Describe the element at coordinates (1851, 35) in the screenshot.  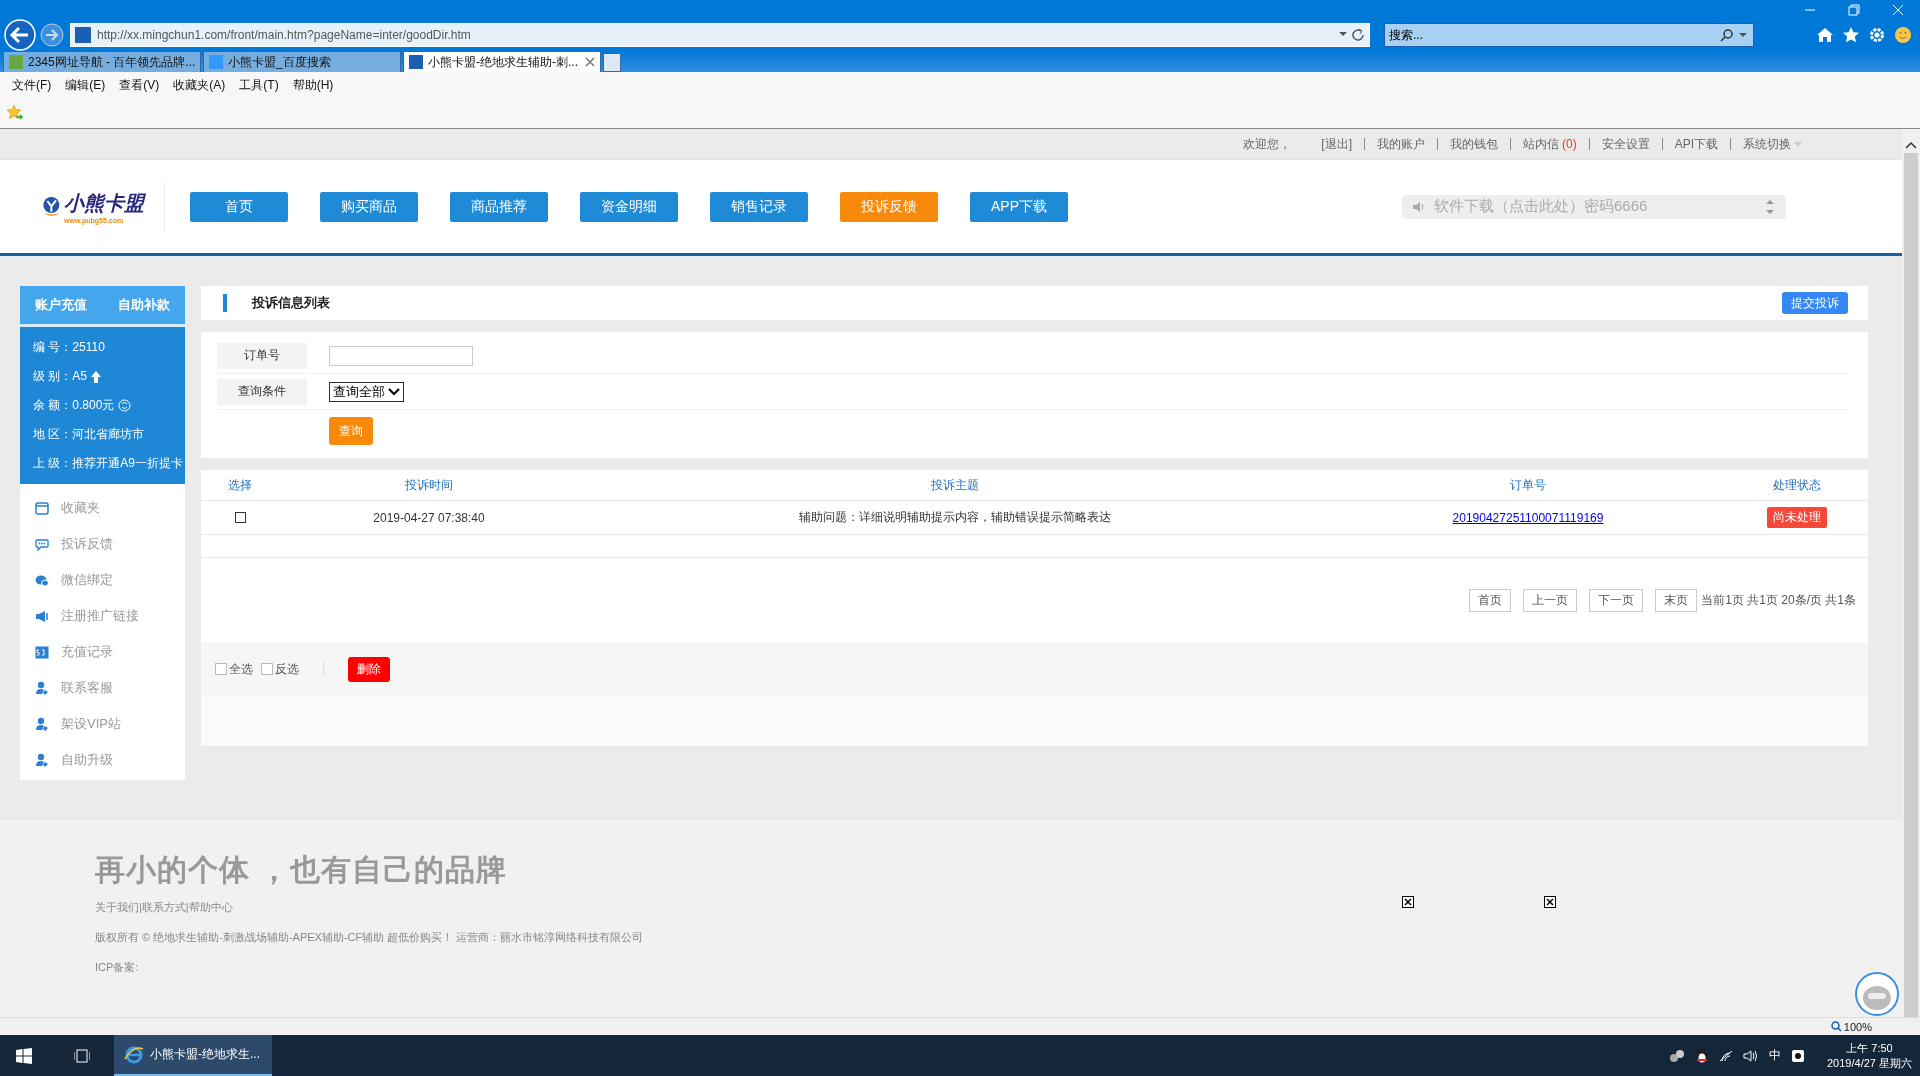
I see `star-icon` at that location.